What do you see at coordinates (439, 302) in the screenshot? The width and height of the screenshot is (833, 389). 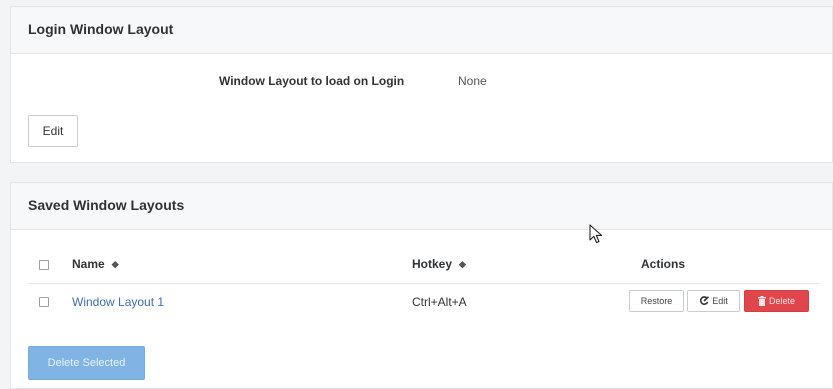 I see `layout-hotkey: Ctrl+Alt+A` at bounding box center [439, 302].